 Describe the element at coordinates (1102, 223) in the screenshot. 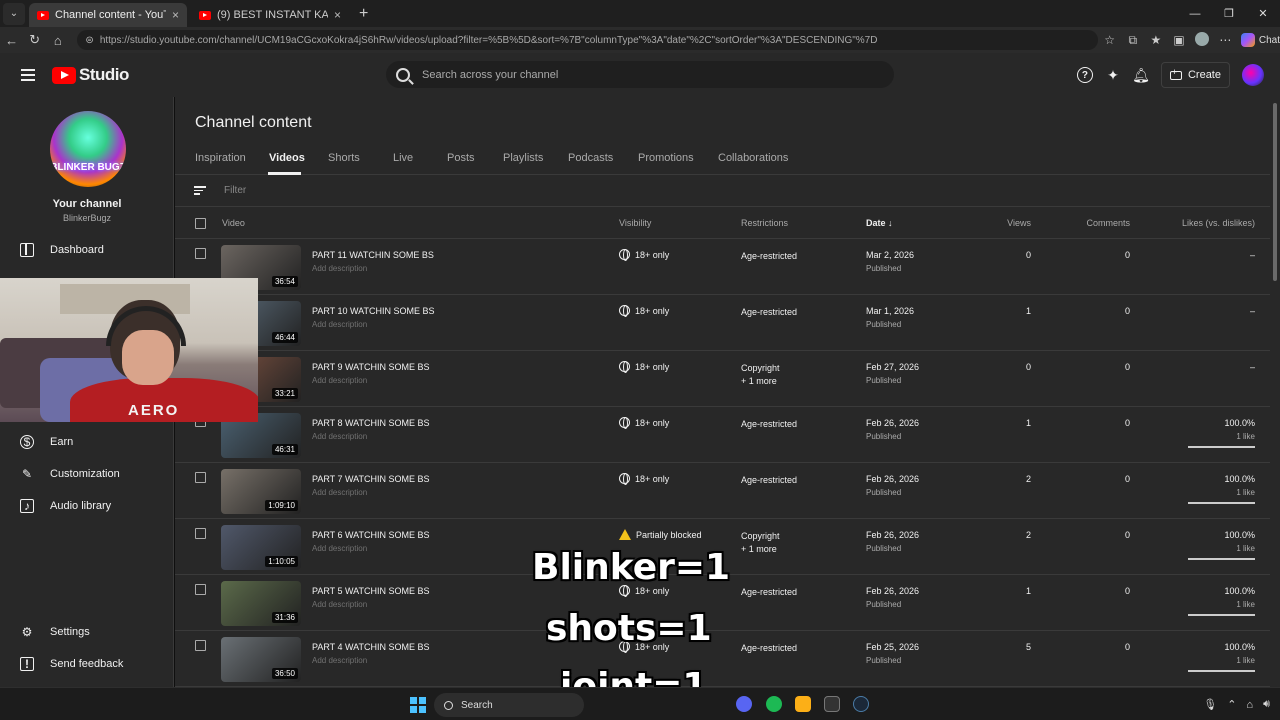

I see `col-comments: Comments` at that location.